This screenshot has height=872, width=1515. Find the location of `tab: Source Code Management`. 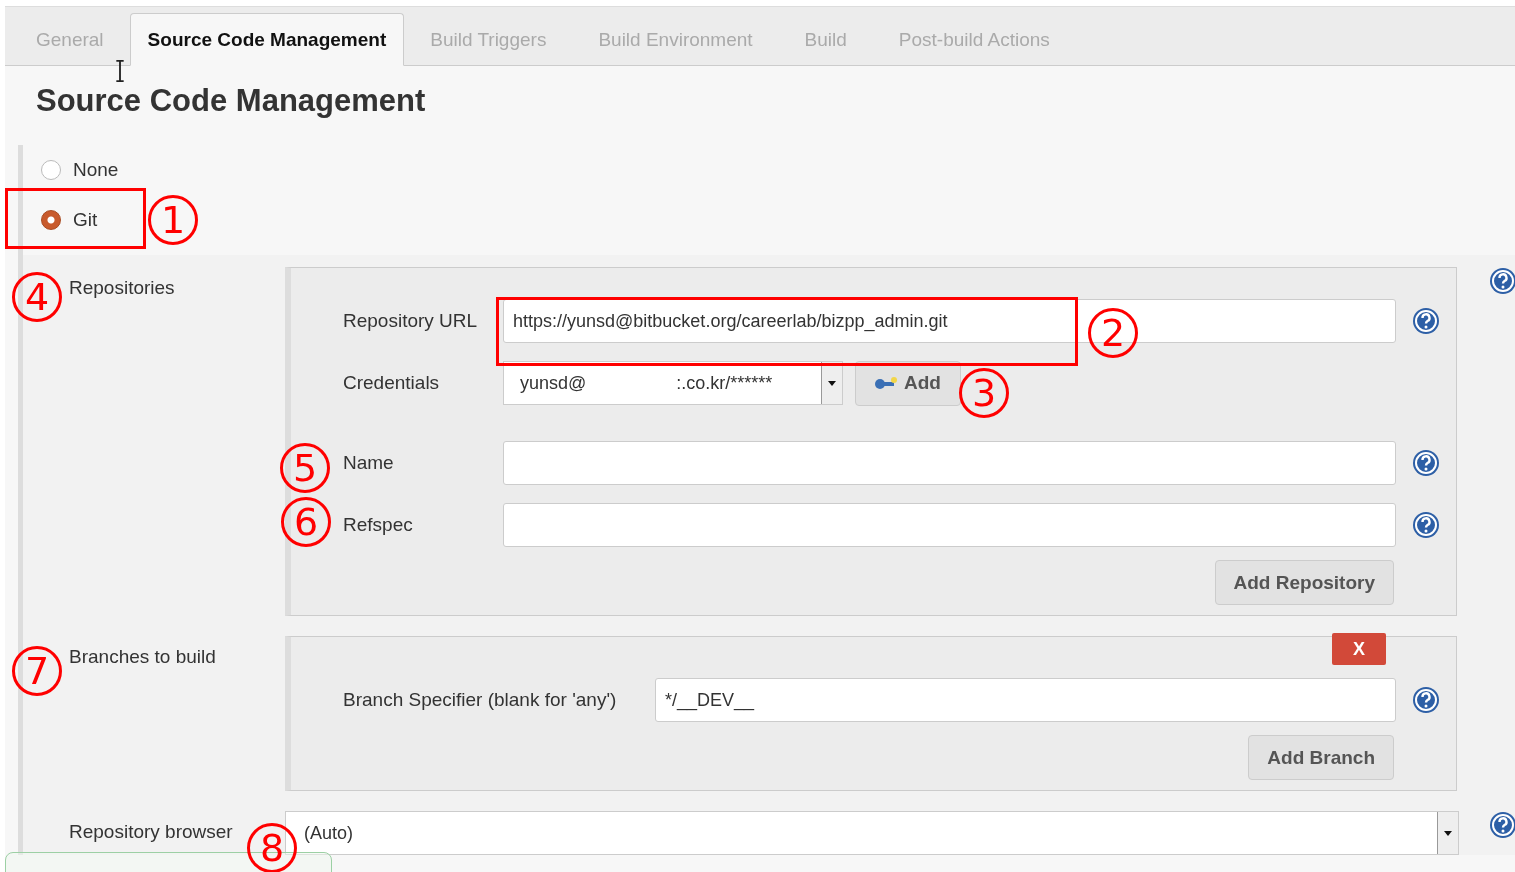

tab: Source Code Management is located at coordinates (267, 39).